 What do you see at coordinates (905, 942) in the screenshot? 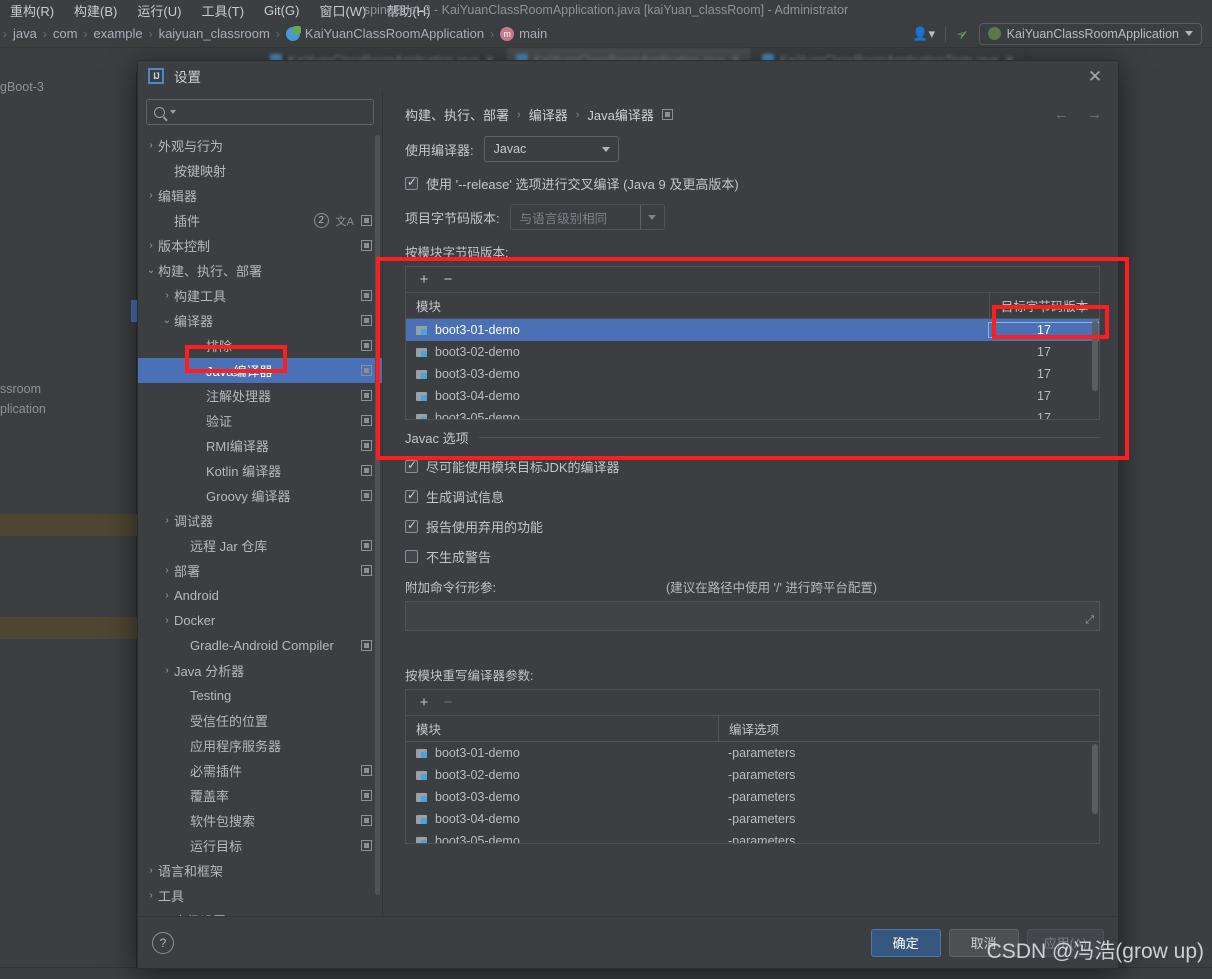
I see `ok-button: 确定` at bounding box center [905, 942].